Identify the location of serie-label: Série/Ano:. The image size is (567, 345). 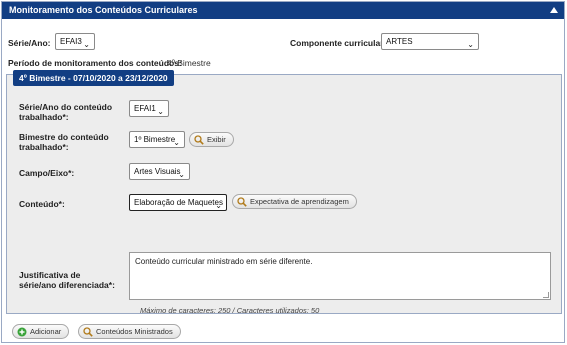
(29, 43).